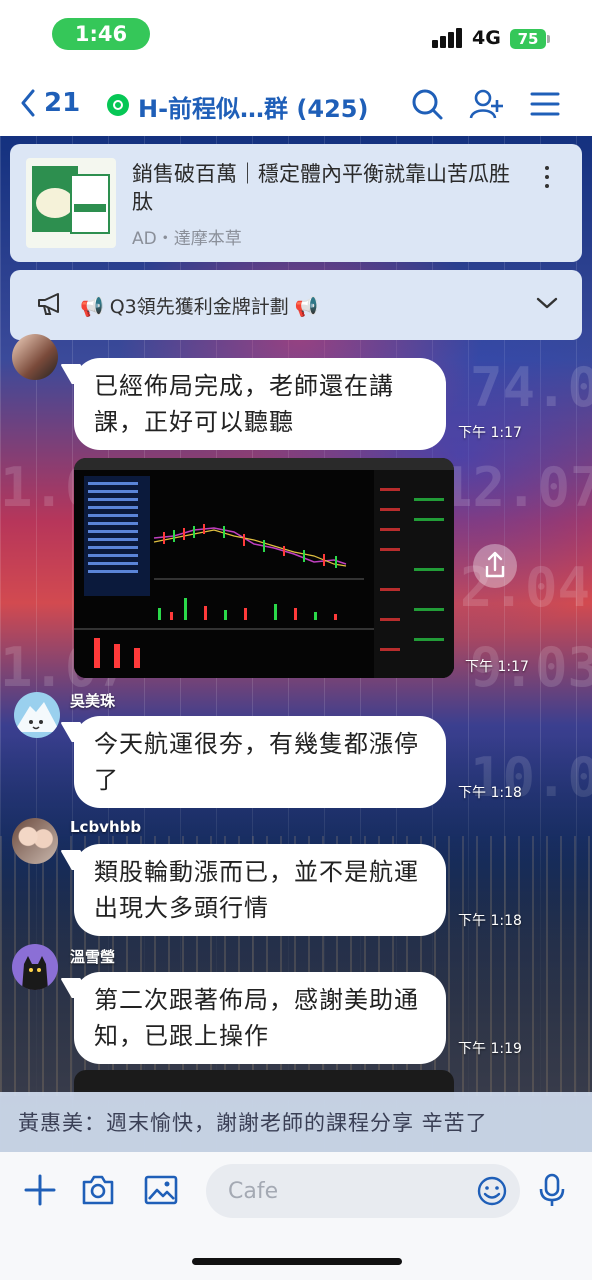 The width and height of the screenshot is (592, 1280). What do you see at coordinates (62, 103) in the screenshot?
I see `unread-count: 21` at bounding box center [62, 103].